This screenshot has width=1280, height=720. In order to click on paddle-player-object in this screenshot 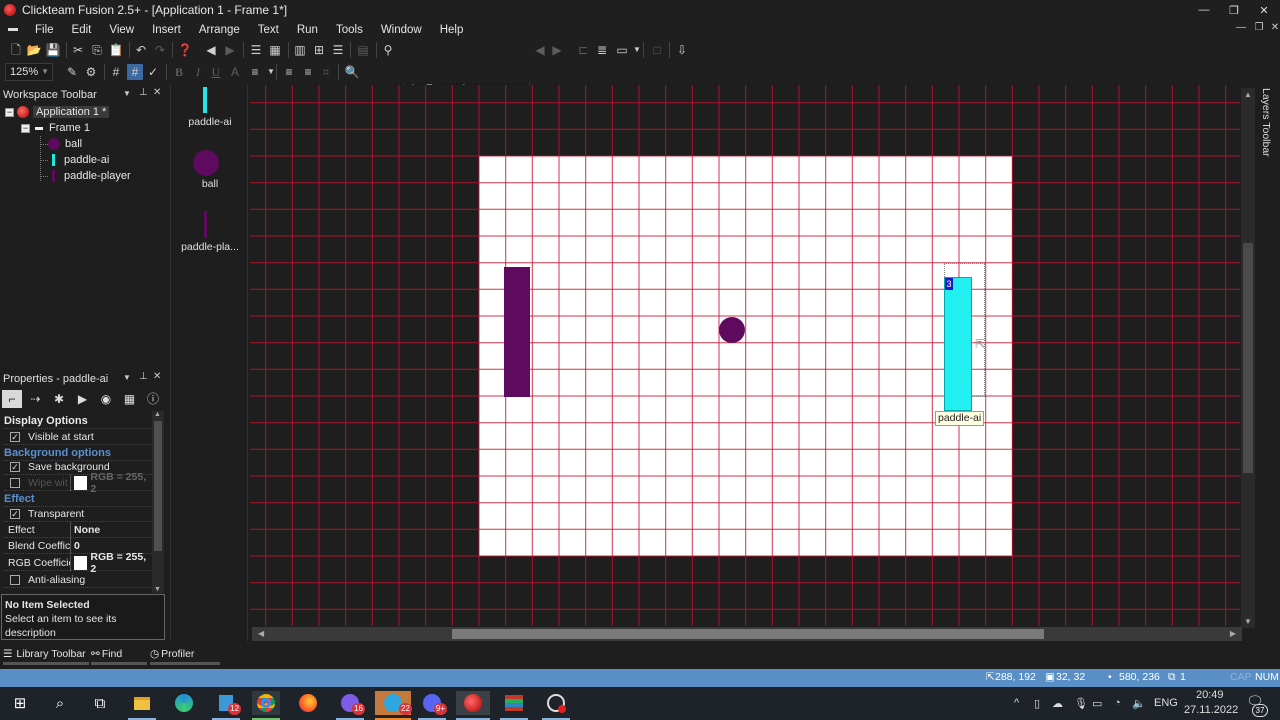, I will do `click(517, 332)`.